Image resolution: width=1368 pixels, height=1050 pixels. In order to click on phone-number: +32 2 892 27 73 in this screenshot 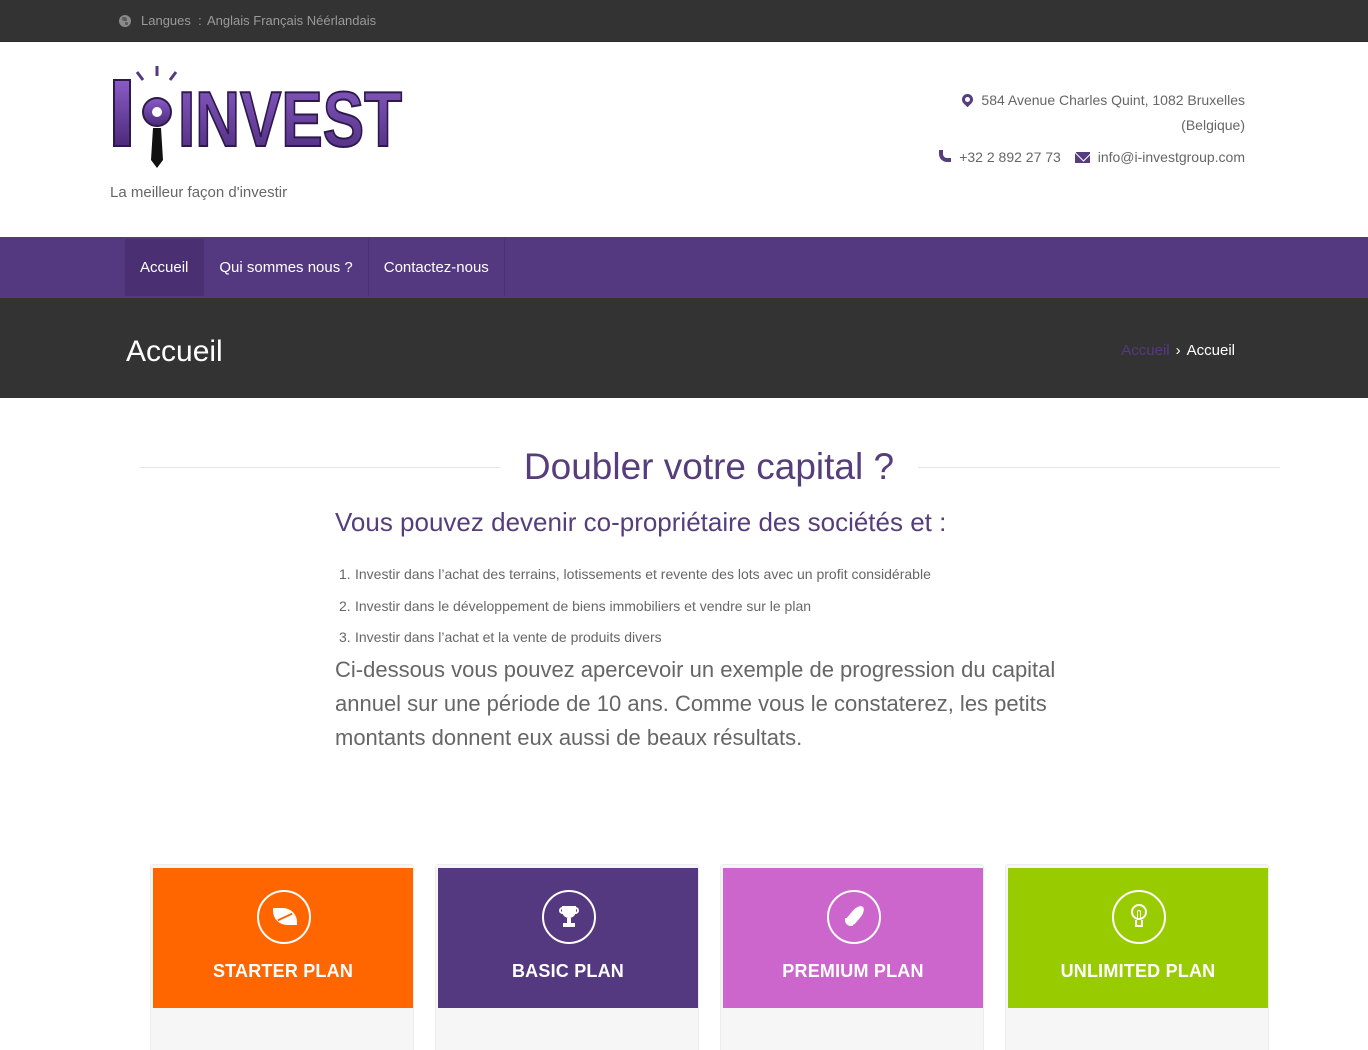, I will do `click(1010, 157)`.